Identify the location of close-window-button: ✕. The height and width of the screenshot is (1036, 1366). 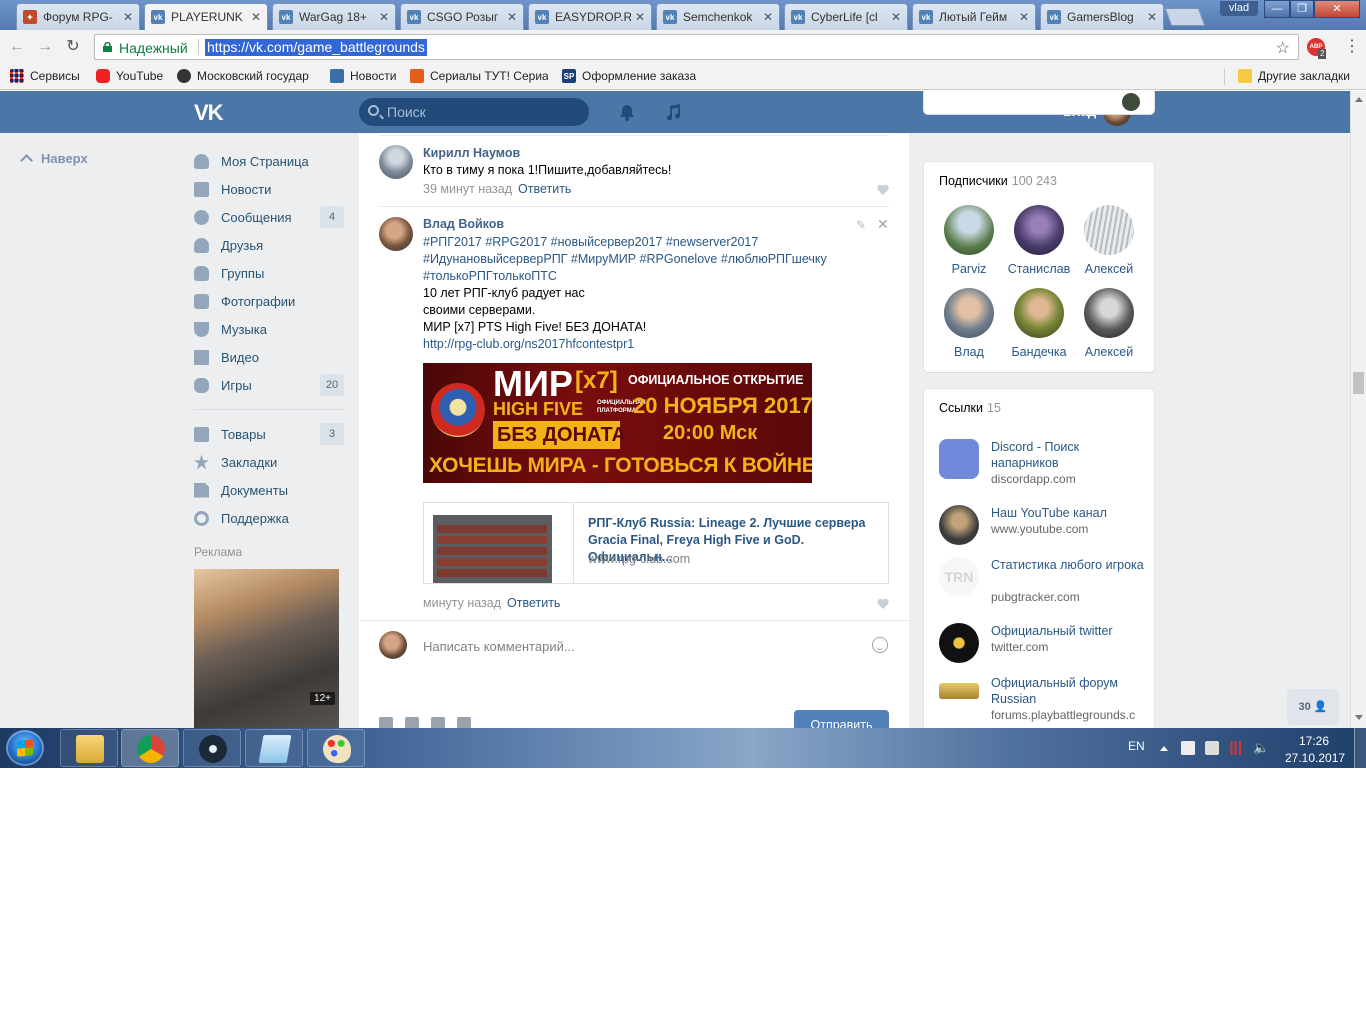
(1337, 9).